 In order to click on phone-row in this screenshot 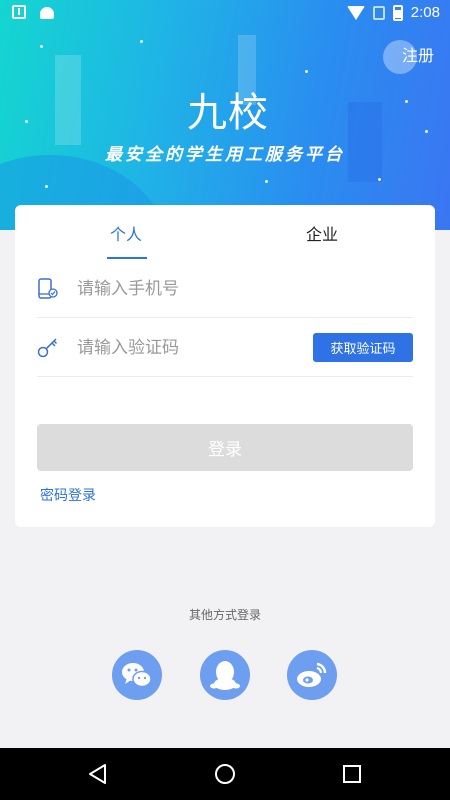, I will do `click(225, 289)`.